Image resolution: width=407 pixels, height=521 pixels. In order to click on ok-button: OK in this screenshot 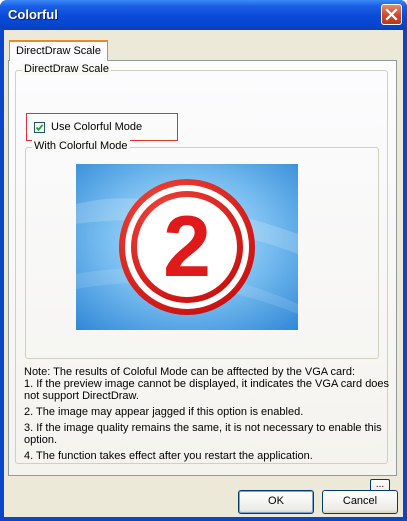, I will do `click(276, 502)`.